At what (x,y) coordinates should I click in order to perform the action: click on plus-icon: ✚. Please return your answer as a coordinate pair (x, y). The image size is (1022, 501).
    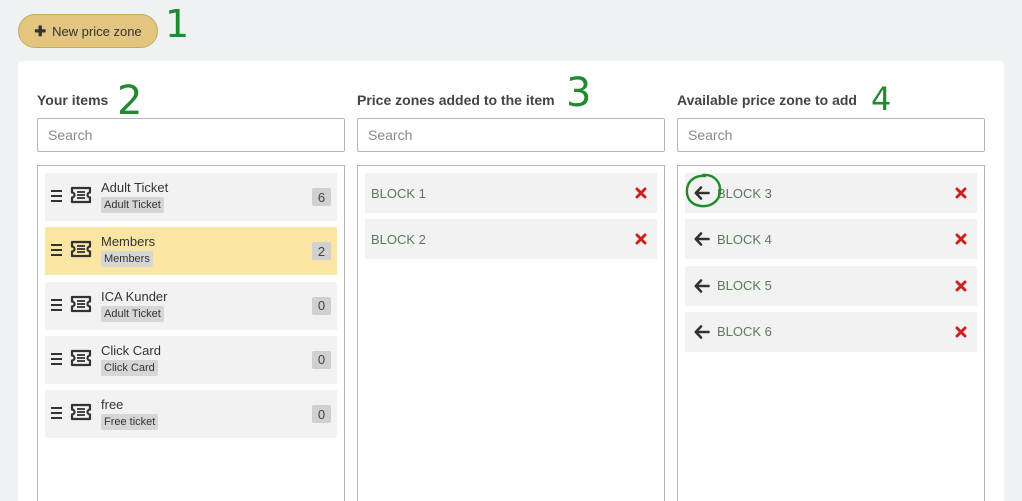
    Looking at the image, I should click on (40, 31).